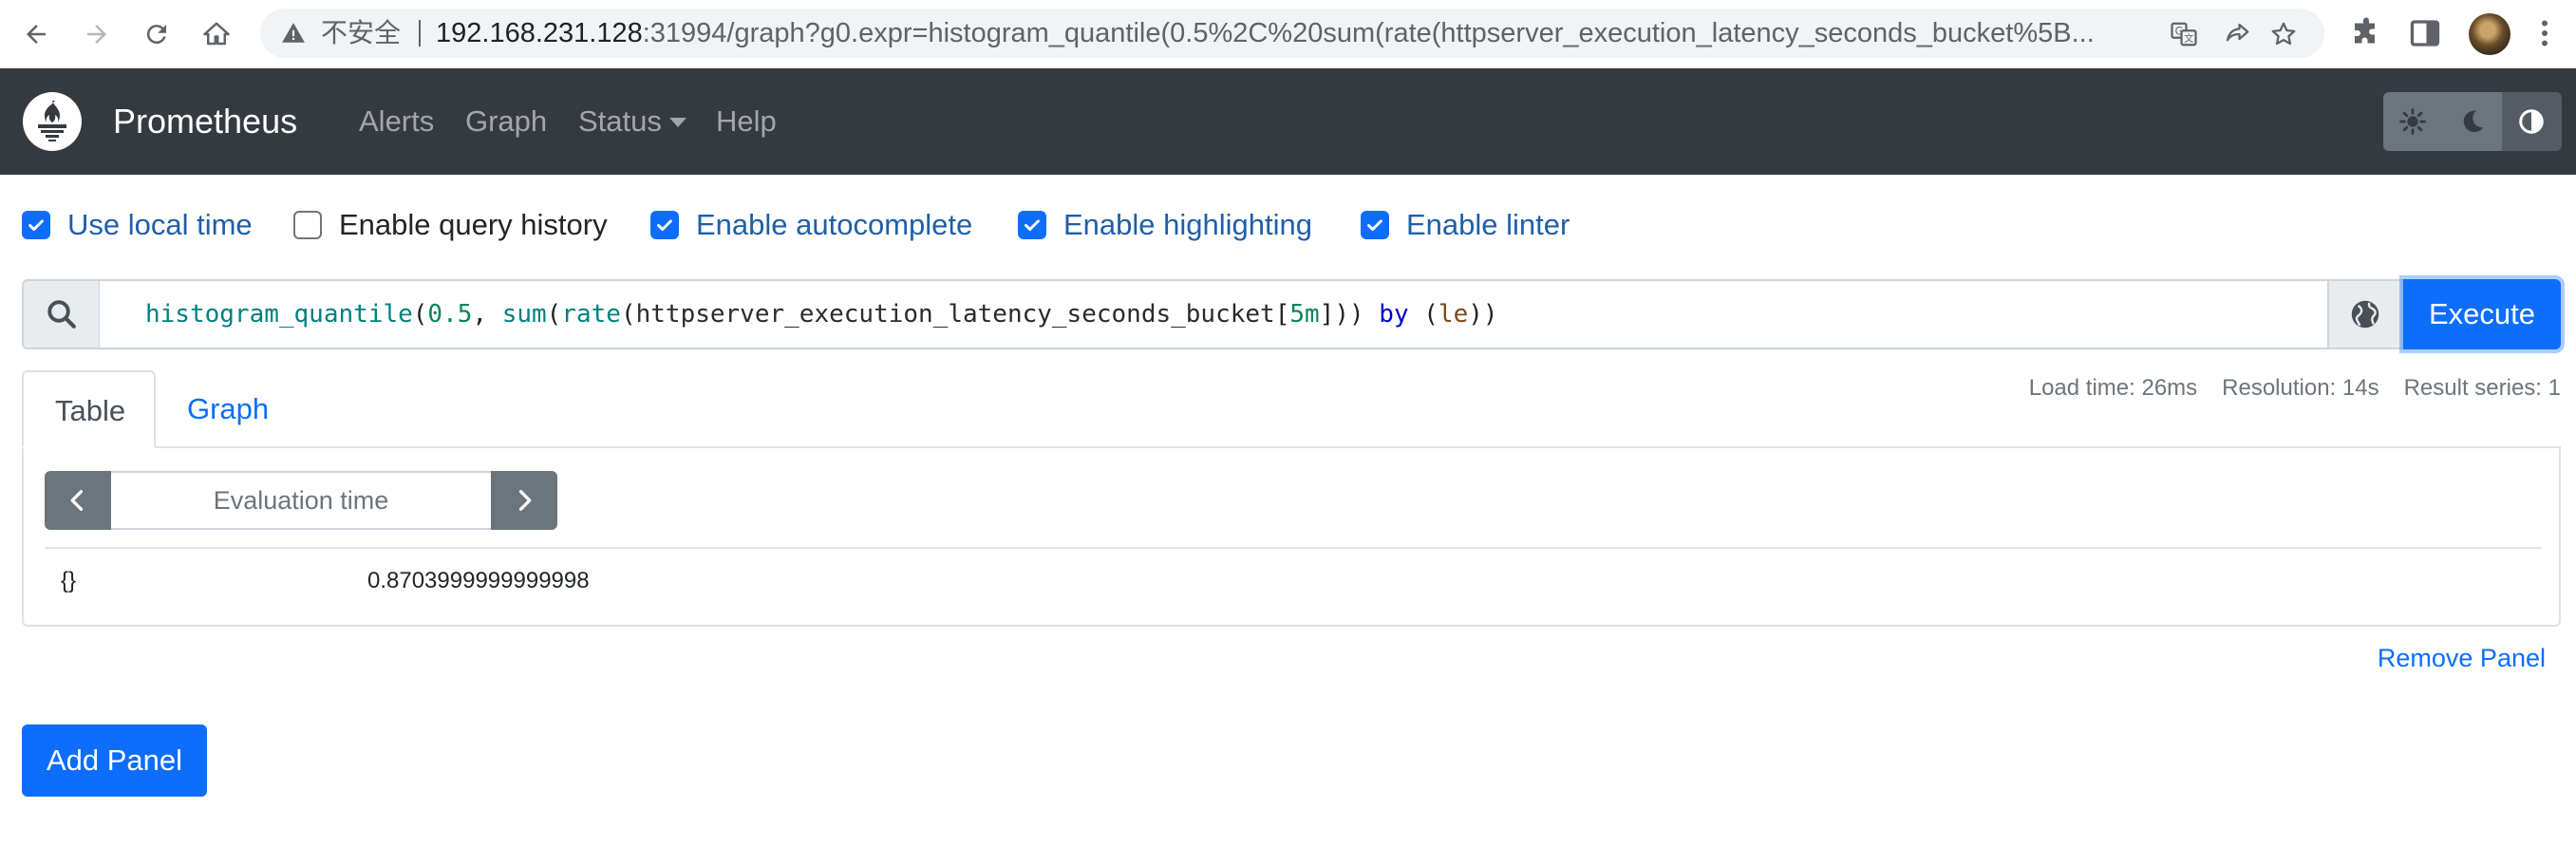 The height and width of the screenshot is (865, 2576). I want to click on theme-toggle-group, so click(2472, 122).